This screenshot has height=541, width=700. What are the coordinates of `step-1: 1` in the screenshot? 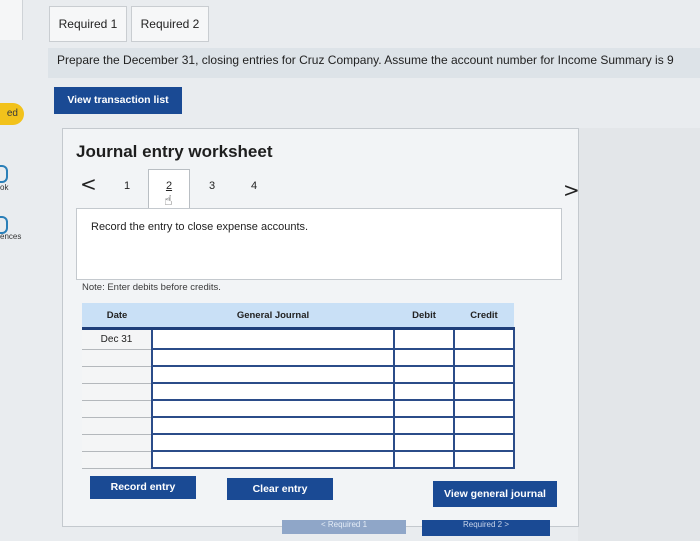 It's located at (127, 186).